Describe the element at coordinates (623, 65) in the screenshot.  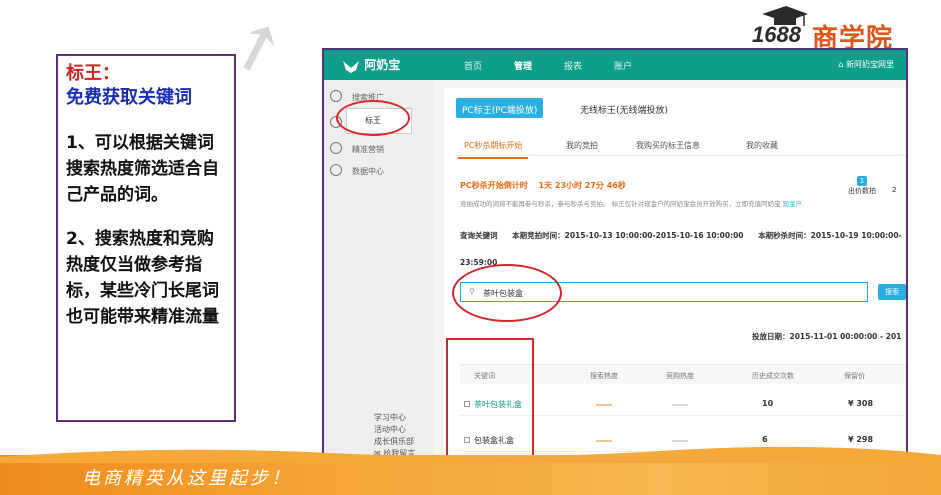
I see `nav-account: 账户` at that location.